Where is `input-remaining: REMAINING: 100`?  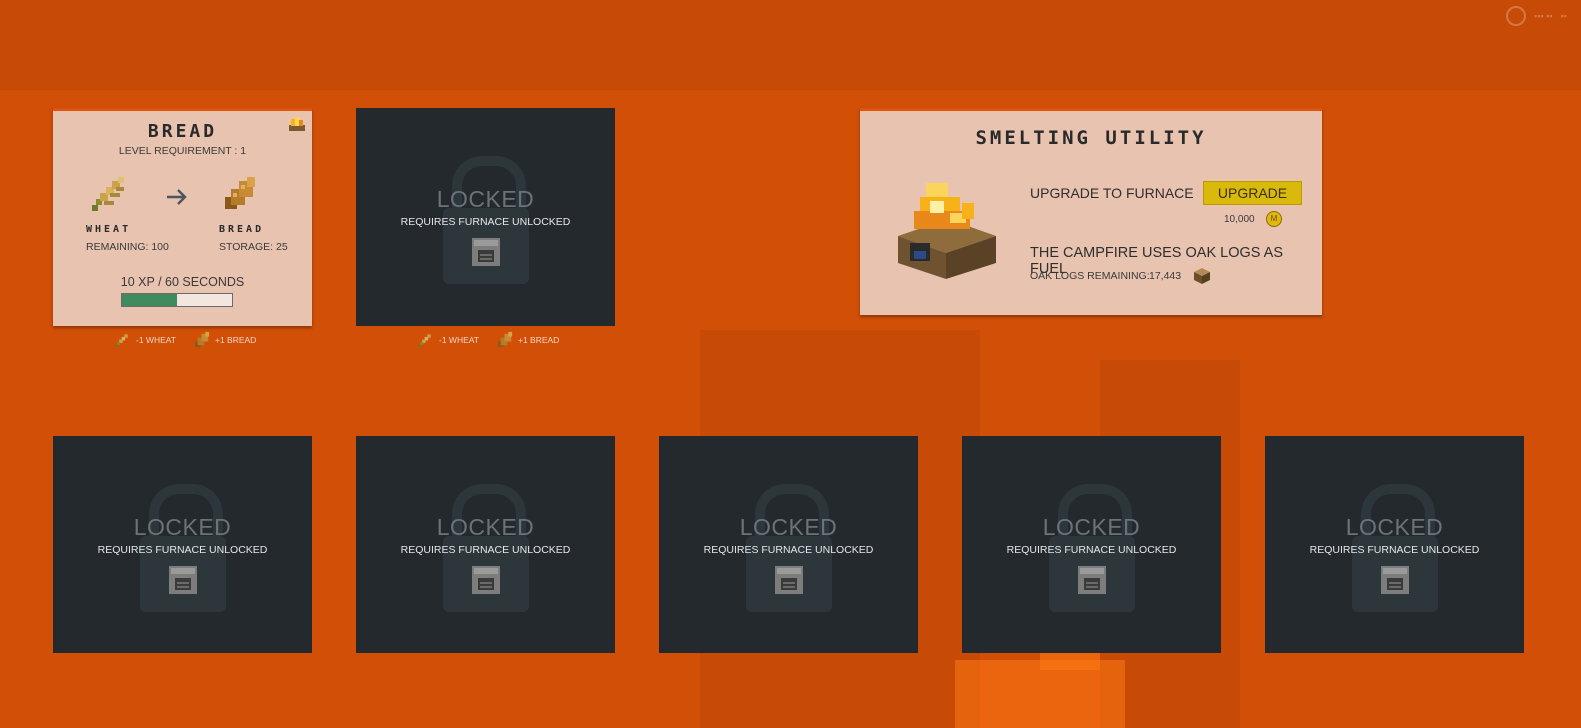
input-remaining: REMAINING: 100 is located at coordinates (127, 247).